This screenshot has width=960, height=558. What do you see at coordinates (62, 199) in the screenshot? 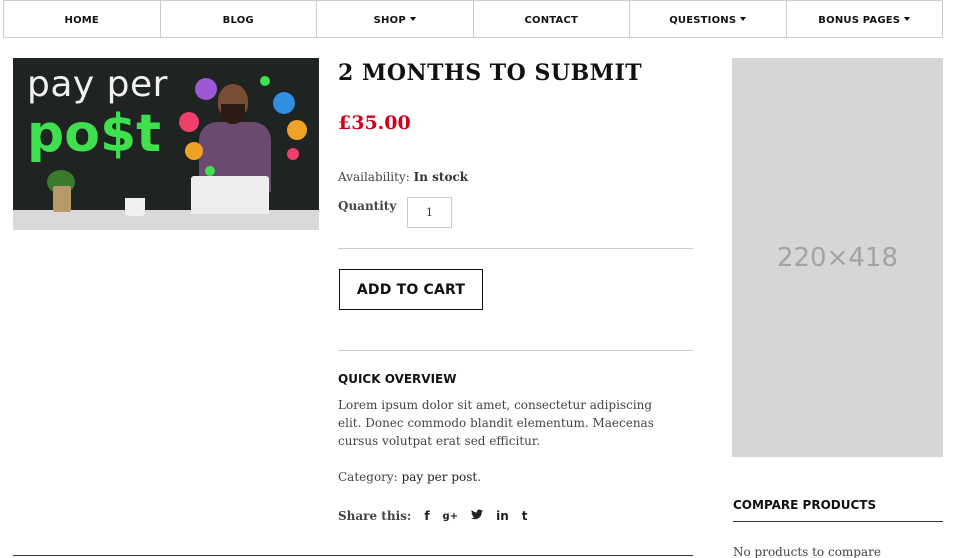
I see `image-plant-pot` at bounding box center [62, 199].